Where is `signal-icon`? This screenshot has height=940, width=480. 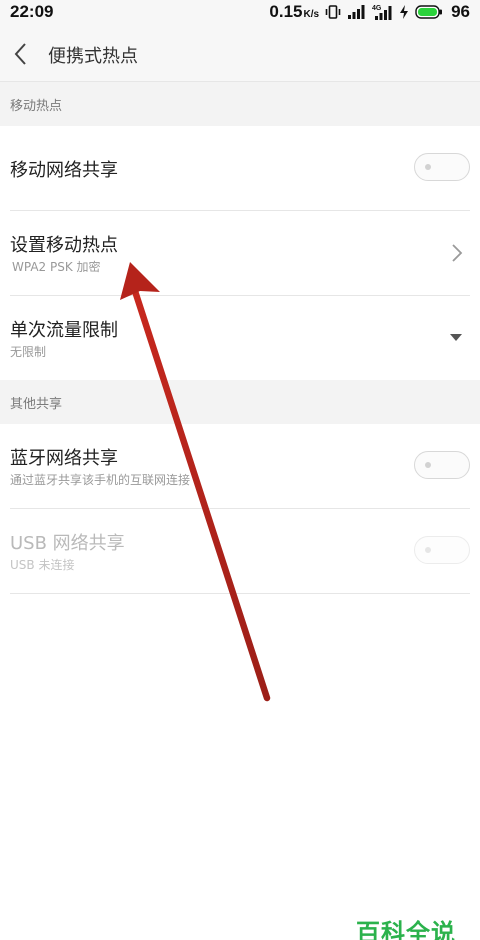 signal-icon is located at coordinates (356, 12).